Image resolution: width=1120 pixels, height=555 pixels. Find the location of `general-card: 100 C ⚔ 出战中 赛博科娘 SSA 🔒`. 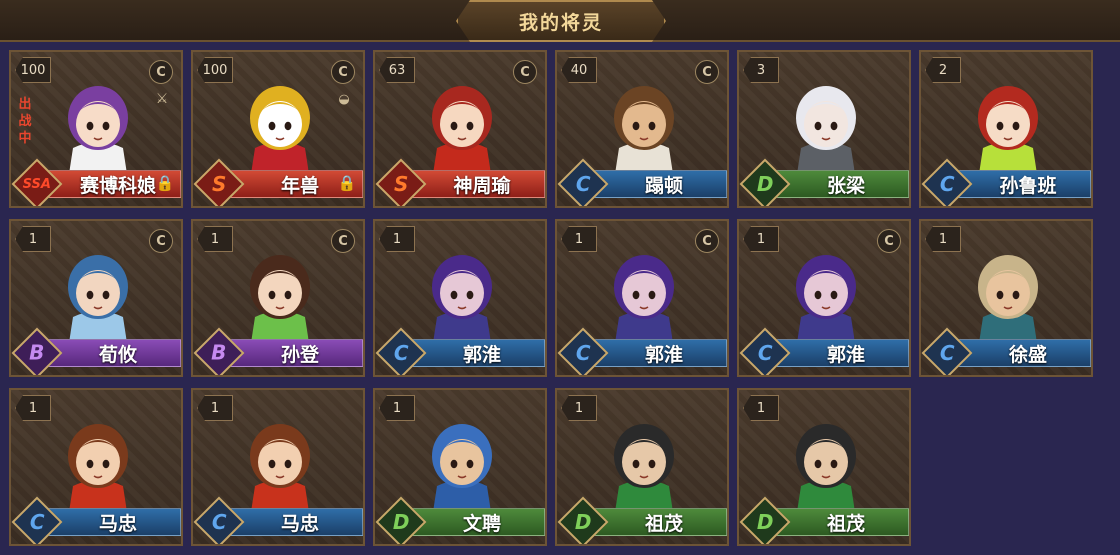

general-card: 100 C ⚔ 出战中 赛博科娘 SSA 🔒 is located at coordinates (96, 129).